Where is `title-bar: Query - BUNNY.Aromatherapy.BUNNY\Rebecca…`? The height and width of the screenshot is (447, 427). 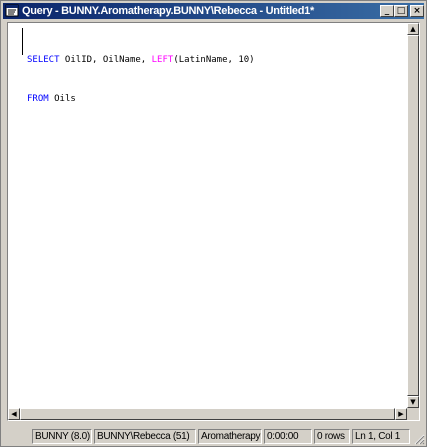
title-bar: Query - BUNNY.Aromatherapy.BUNNY\Rebecca… is located at coordinates (213, 11).